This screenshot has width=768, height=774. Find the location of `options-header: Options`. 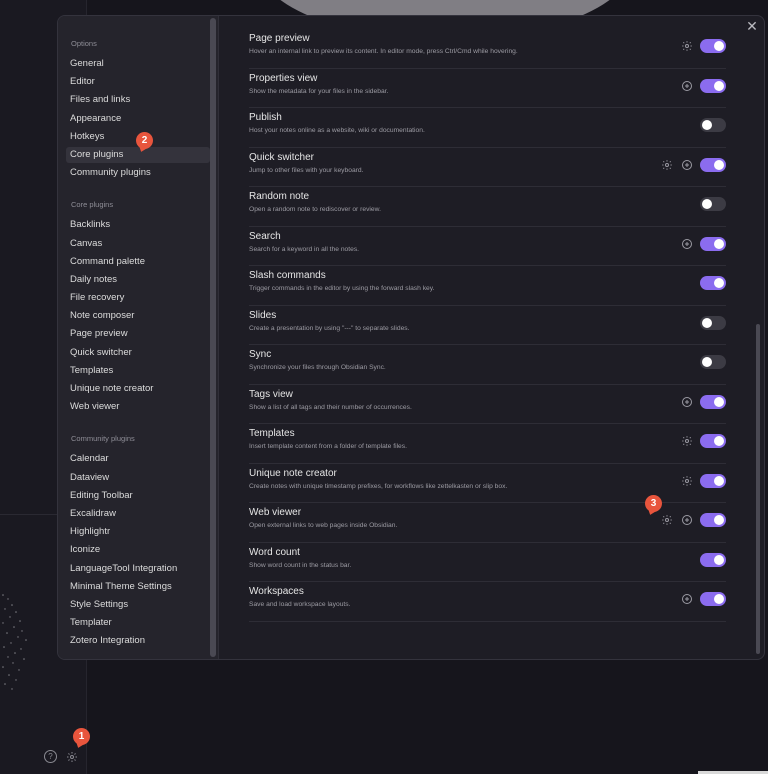

options-header: Options is located at coordinates (84, 43).